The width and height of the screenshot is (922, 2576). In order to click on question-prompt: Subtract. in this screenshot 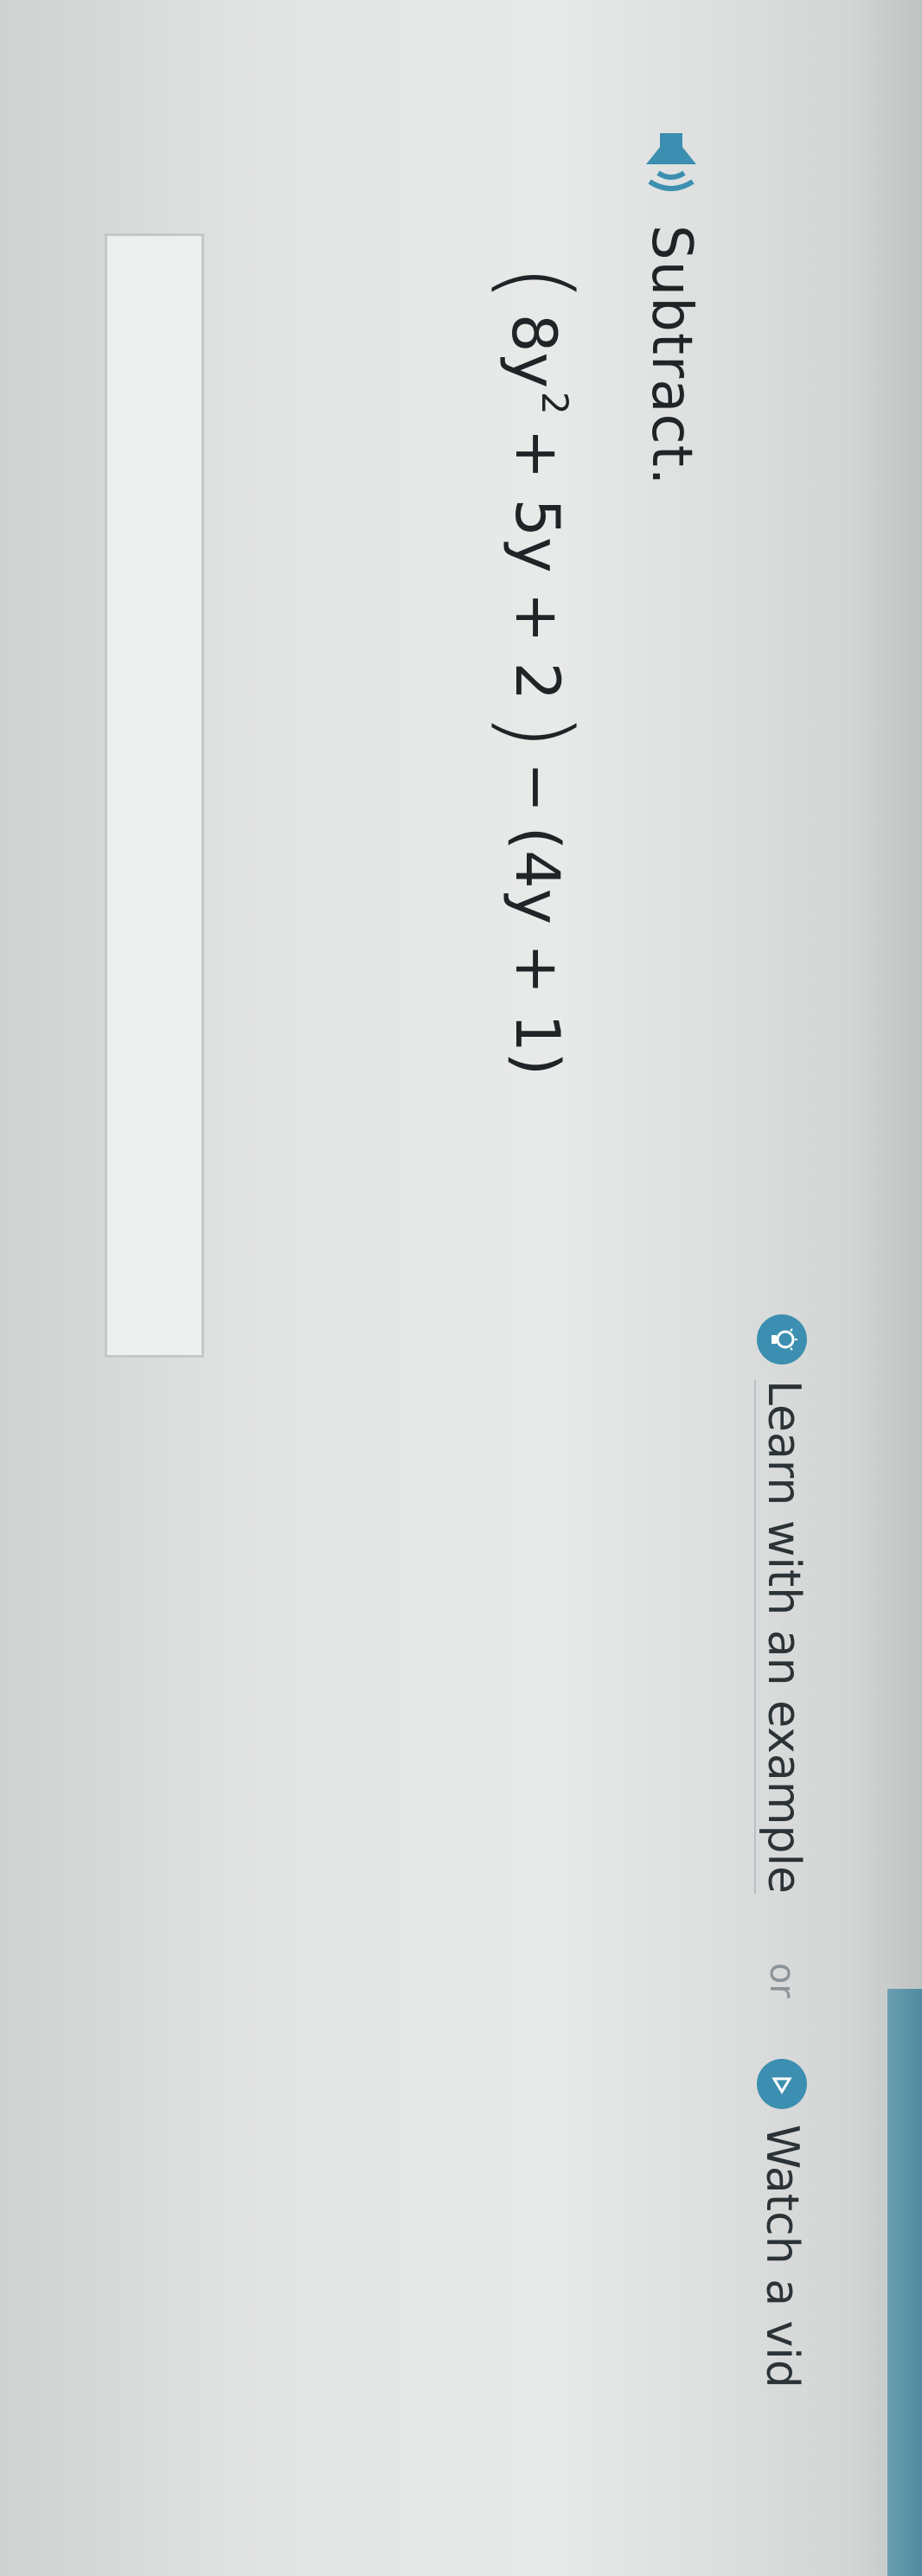, I will do `click(671, 308)`.